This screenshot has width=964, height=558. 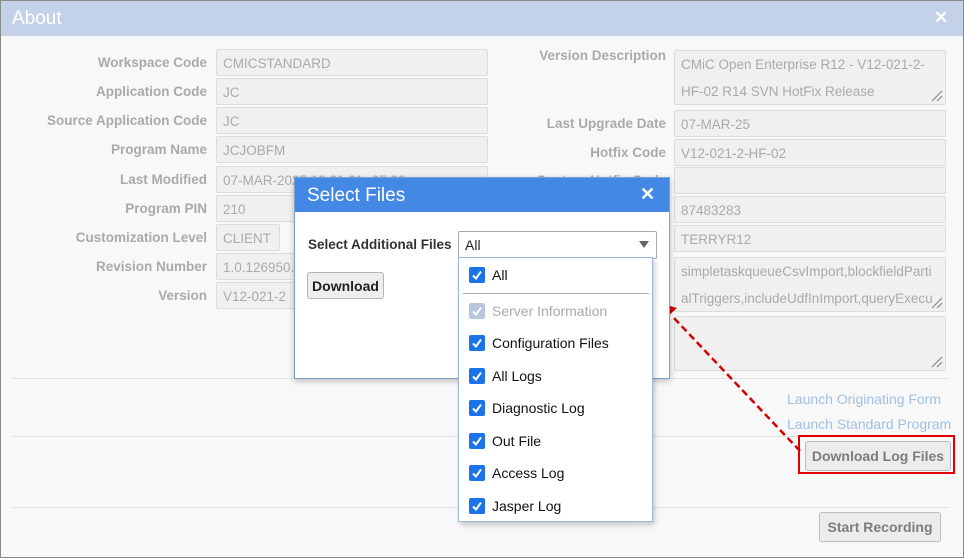 What do you see at coordinates (644, 244) in the screenshot?
I see `chevron-down-icon` at bounding box center [644, 244].